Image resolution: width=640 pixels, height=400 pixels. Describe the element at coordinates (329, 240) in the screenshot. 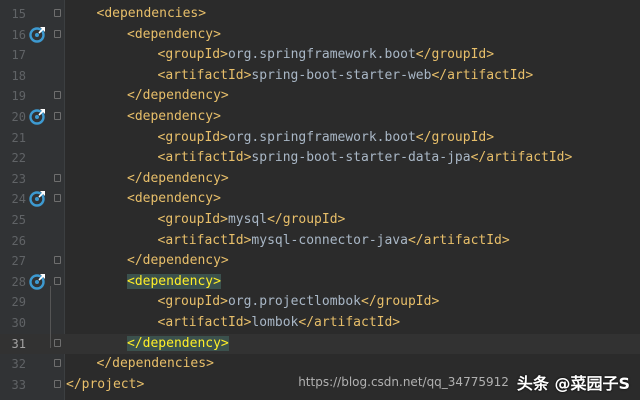

I see `xml-value: mysql-connector-java` at that location.